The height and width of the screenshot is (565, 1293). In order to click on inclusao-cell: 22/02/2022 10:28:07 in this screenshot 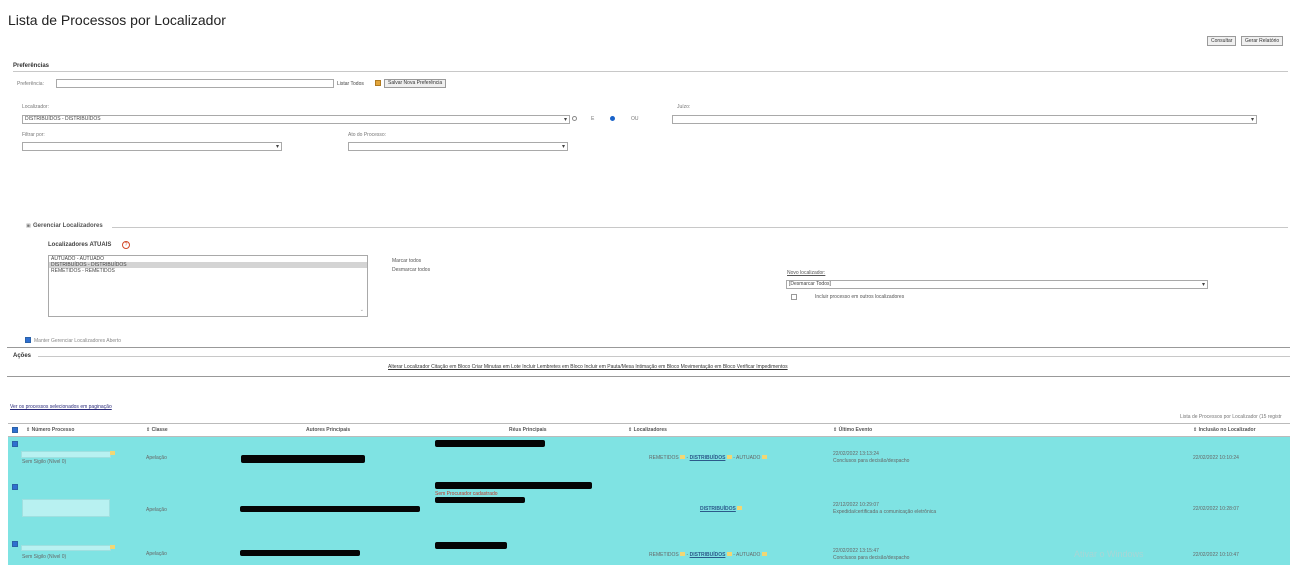, I will do `click(1216, 509)`.